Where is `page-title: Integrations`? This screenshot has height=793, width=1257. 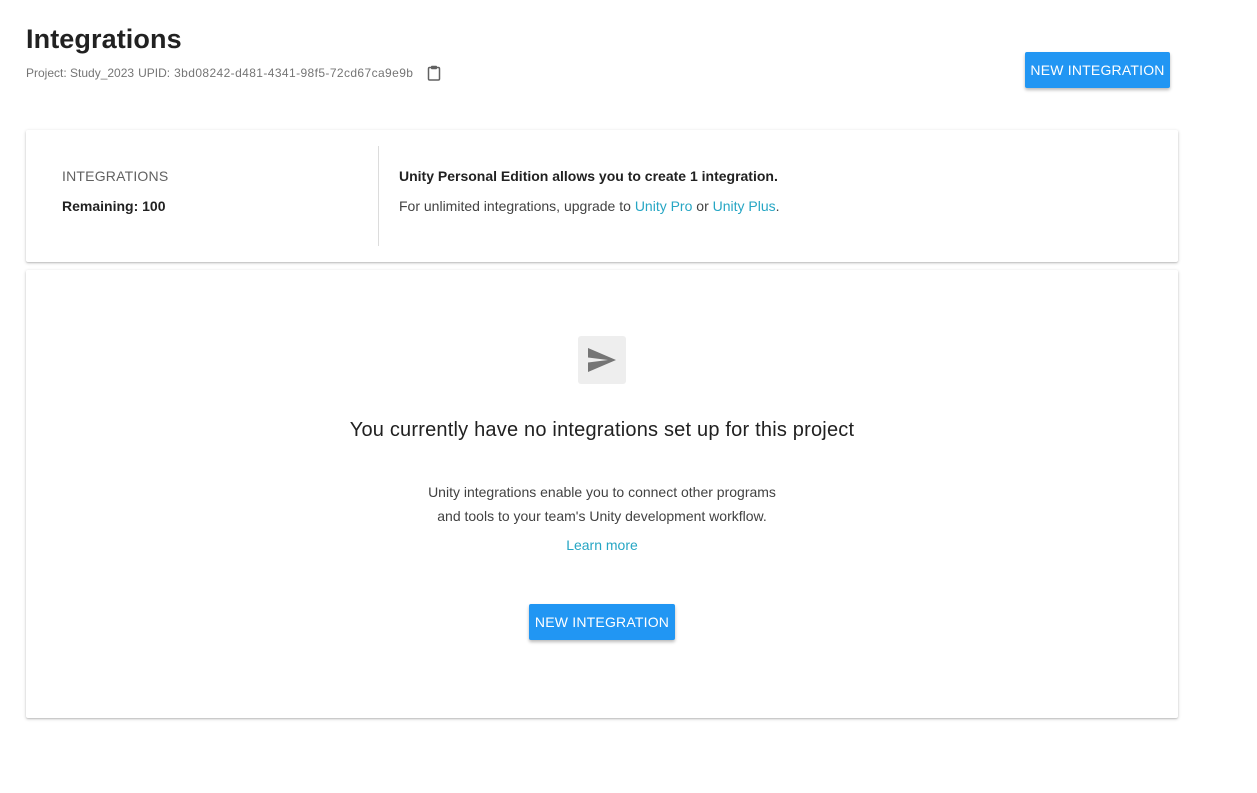
page-title: Integrations is located at coordinates (104, 39).